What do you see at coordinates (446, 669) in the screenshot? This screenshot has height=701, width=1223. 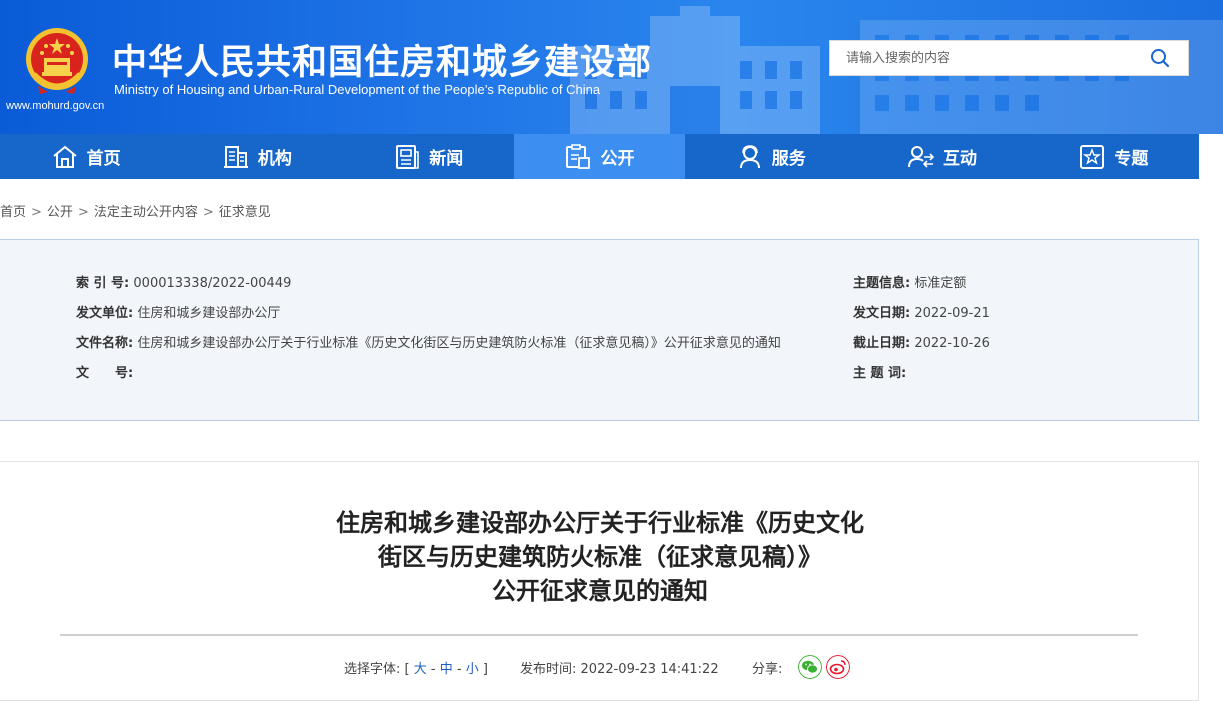 I see `font-medium-button: 中` at bounding box center [446, 669].